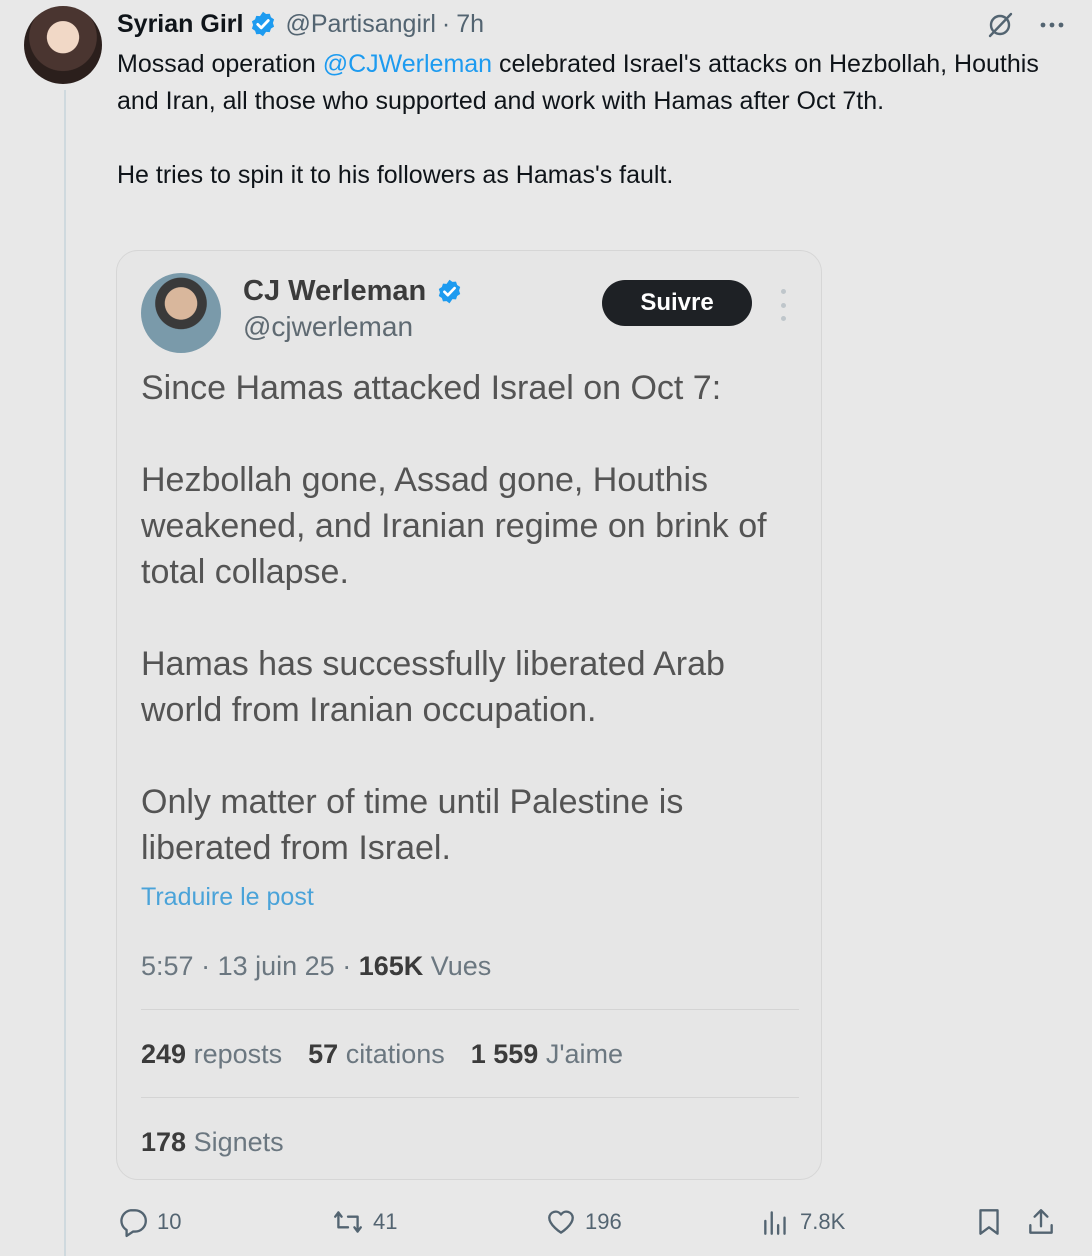 The width and height of the screenshot is (1092, 1256). I want to click on quoted-display-name-row: CJ Werleman, so click(353, 291).